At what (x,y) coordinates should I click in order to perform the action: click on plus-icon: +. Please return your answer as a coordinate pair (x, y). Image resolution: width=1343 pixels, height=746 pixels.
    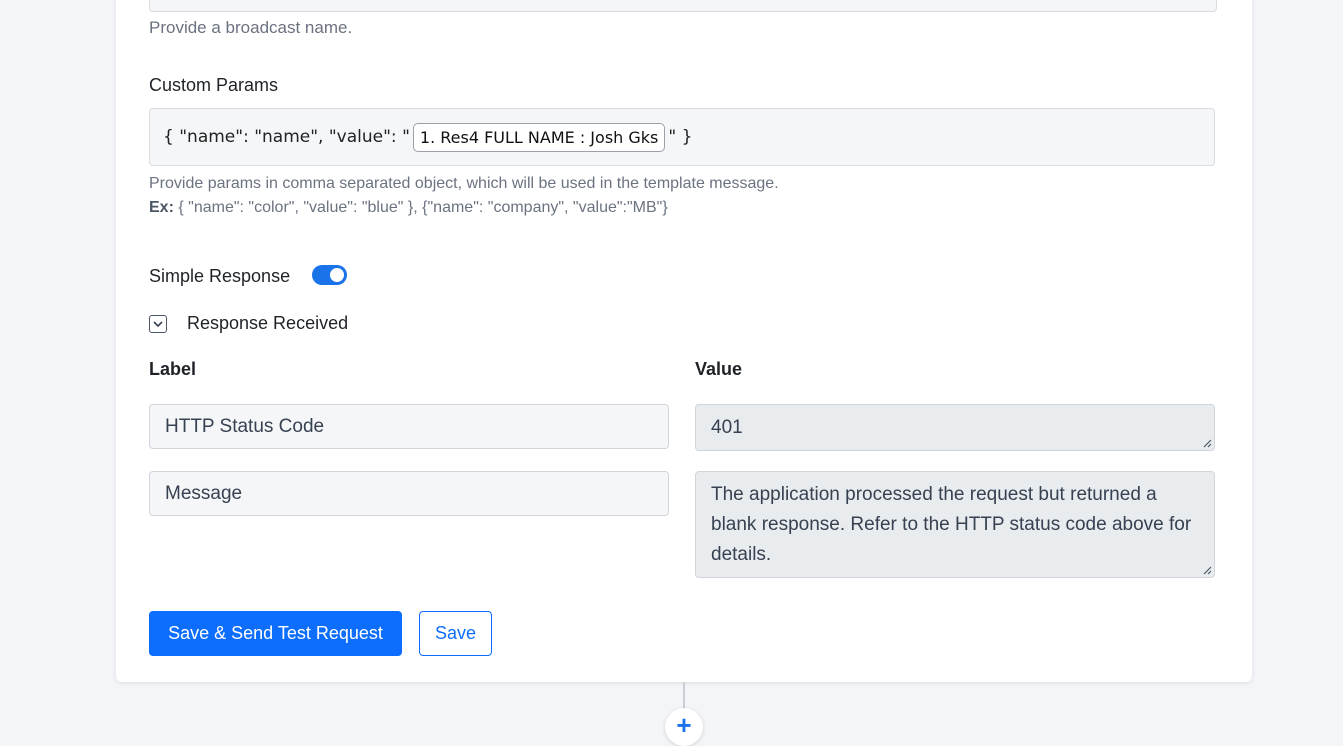
    Looking at the image, I should click on (684, 725).